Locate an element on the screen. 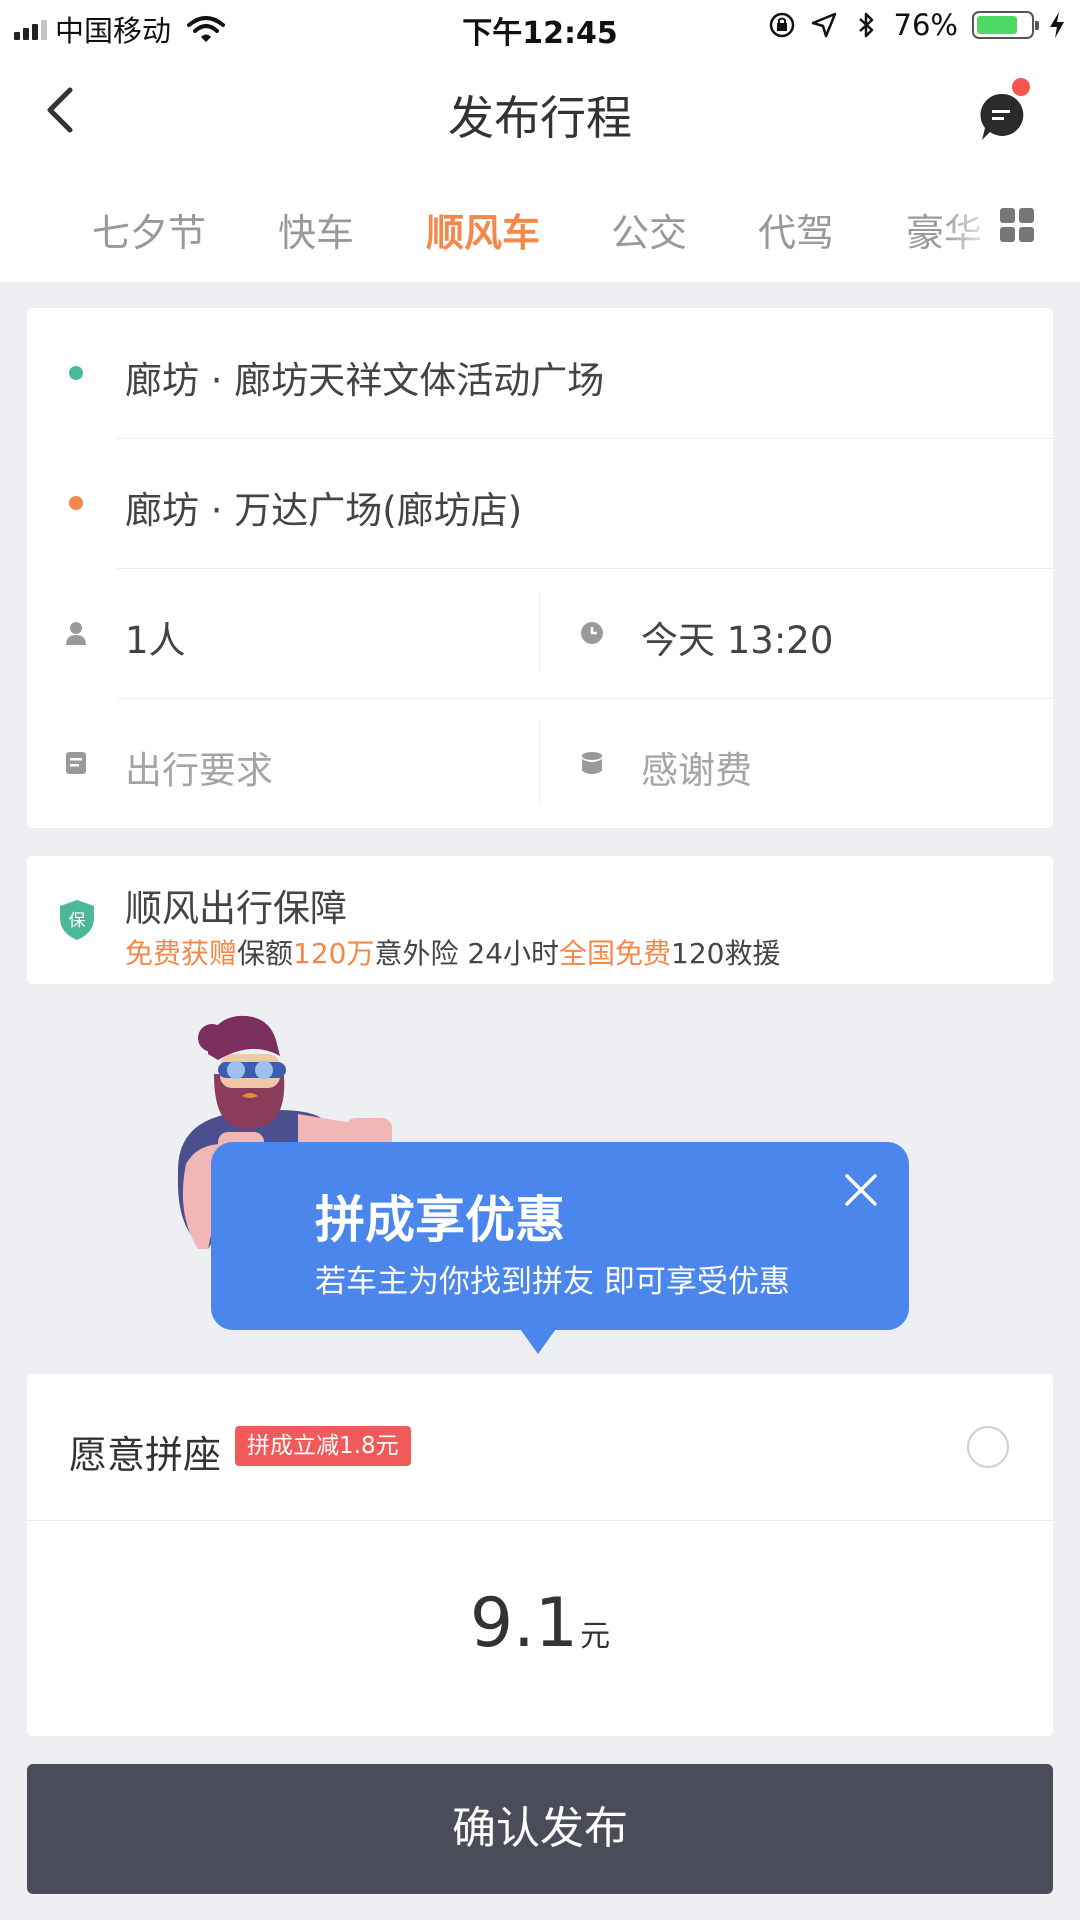  battery-percent: 76% is located at coordinates (925, 25).